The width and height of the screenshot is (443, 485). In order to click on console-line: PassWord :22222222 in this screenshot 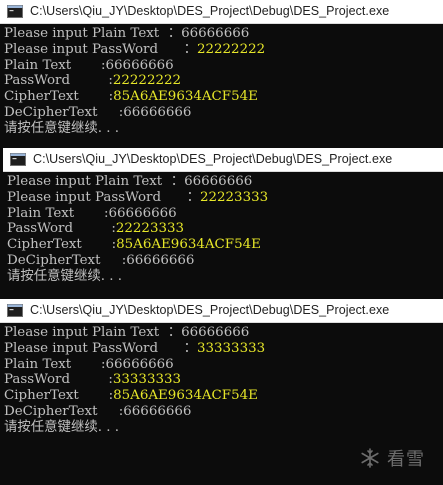, I will do `click(223, 81)`.